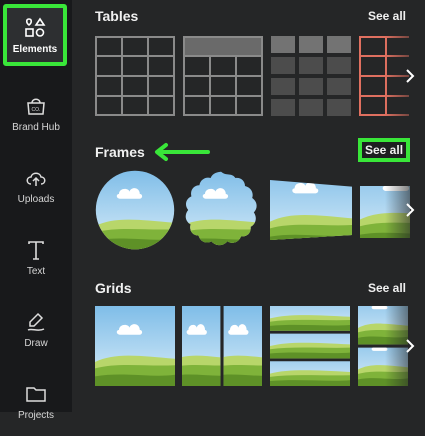  Describe the element at coordinates (120, 152) in the screenshot. I see `section-title-frames: Frames` at that location.